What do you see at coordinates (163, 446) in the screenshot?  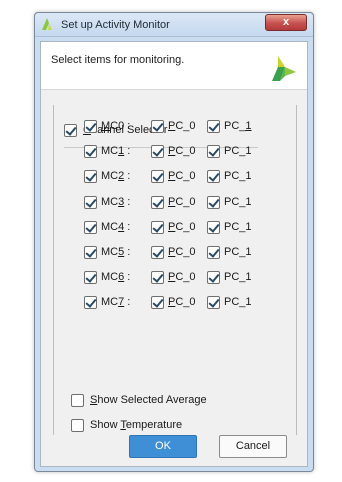 I see `ok-button: OK` at bounding box center [163, 446].